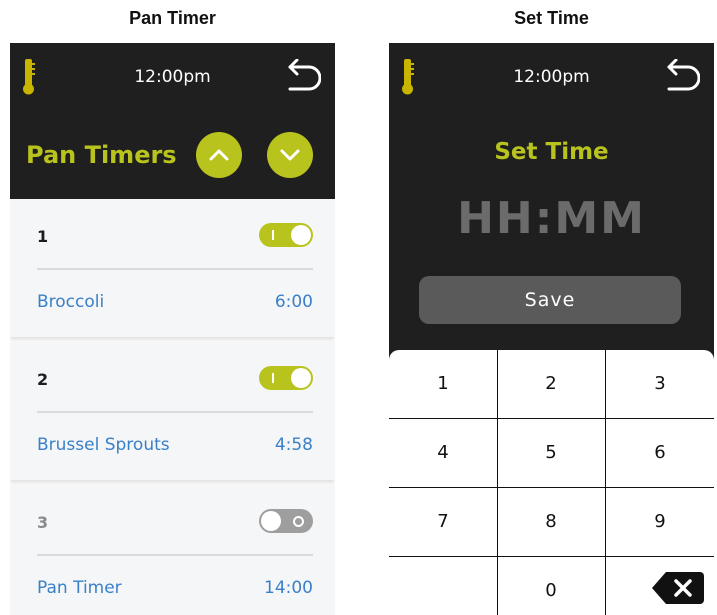 The image size is (717, 615). I want to click on key-9: 9, so click(660, 522).